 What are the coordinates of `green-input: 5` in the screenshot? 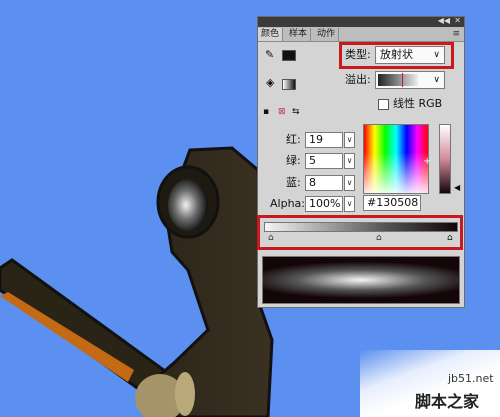 It's located at (324, 161).